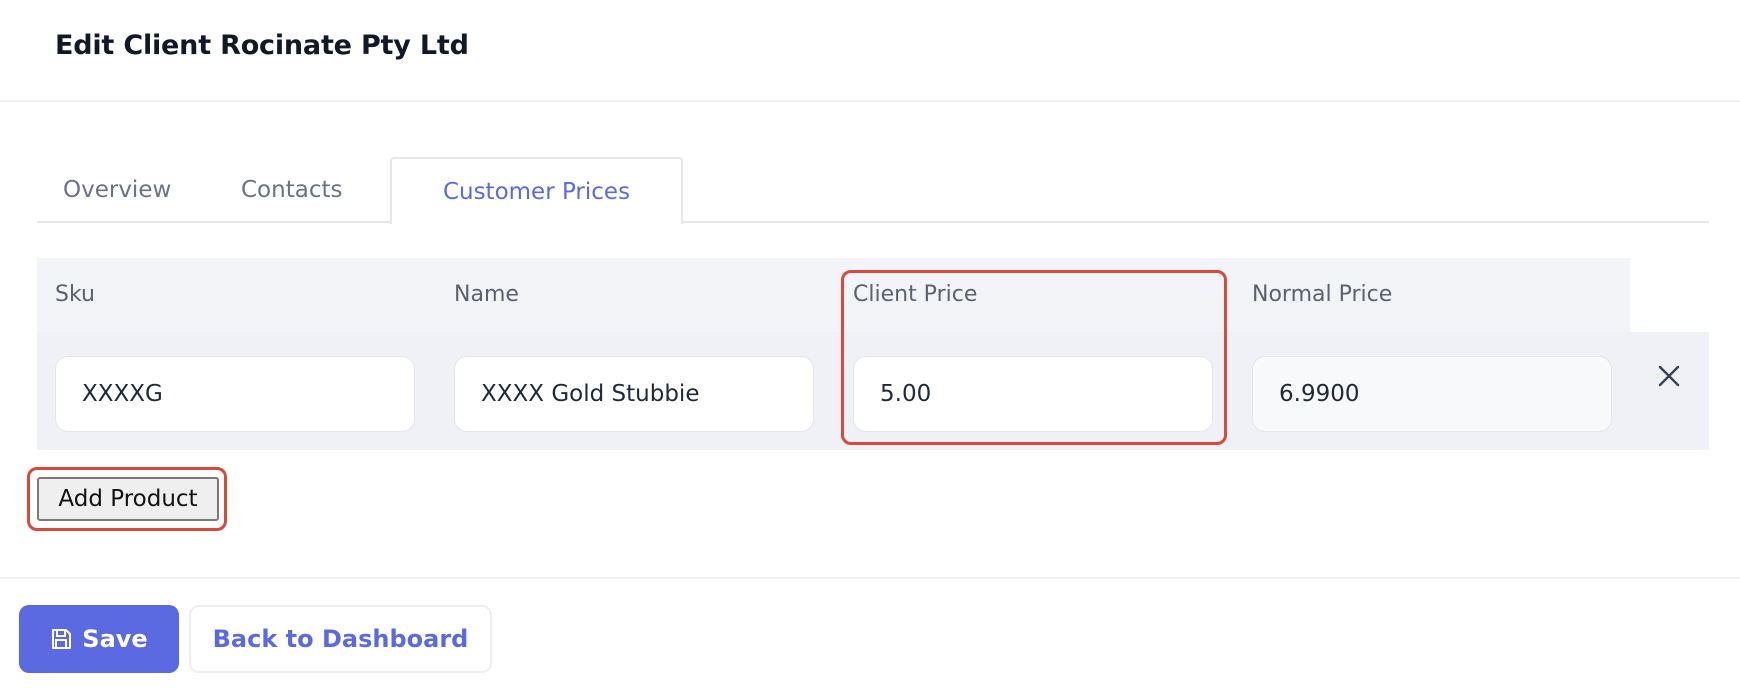 This screenshot has height=699, width=1740. I want to click on tab-overview: Overview, so click(117, 190).